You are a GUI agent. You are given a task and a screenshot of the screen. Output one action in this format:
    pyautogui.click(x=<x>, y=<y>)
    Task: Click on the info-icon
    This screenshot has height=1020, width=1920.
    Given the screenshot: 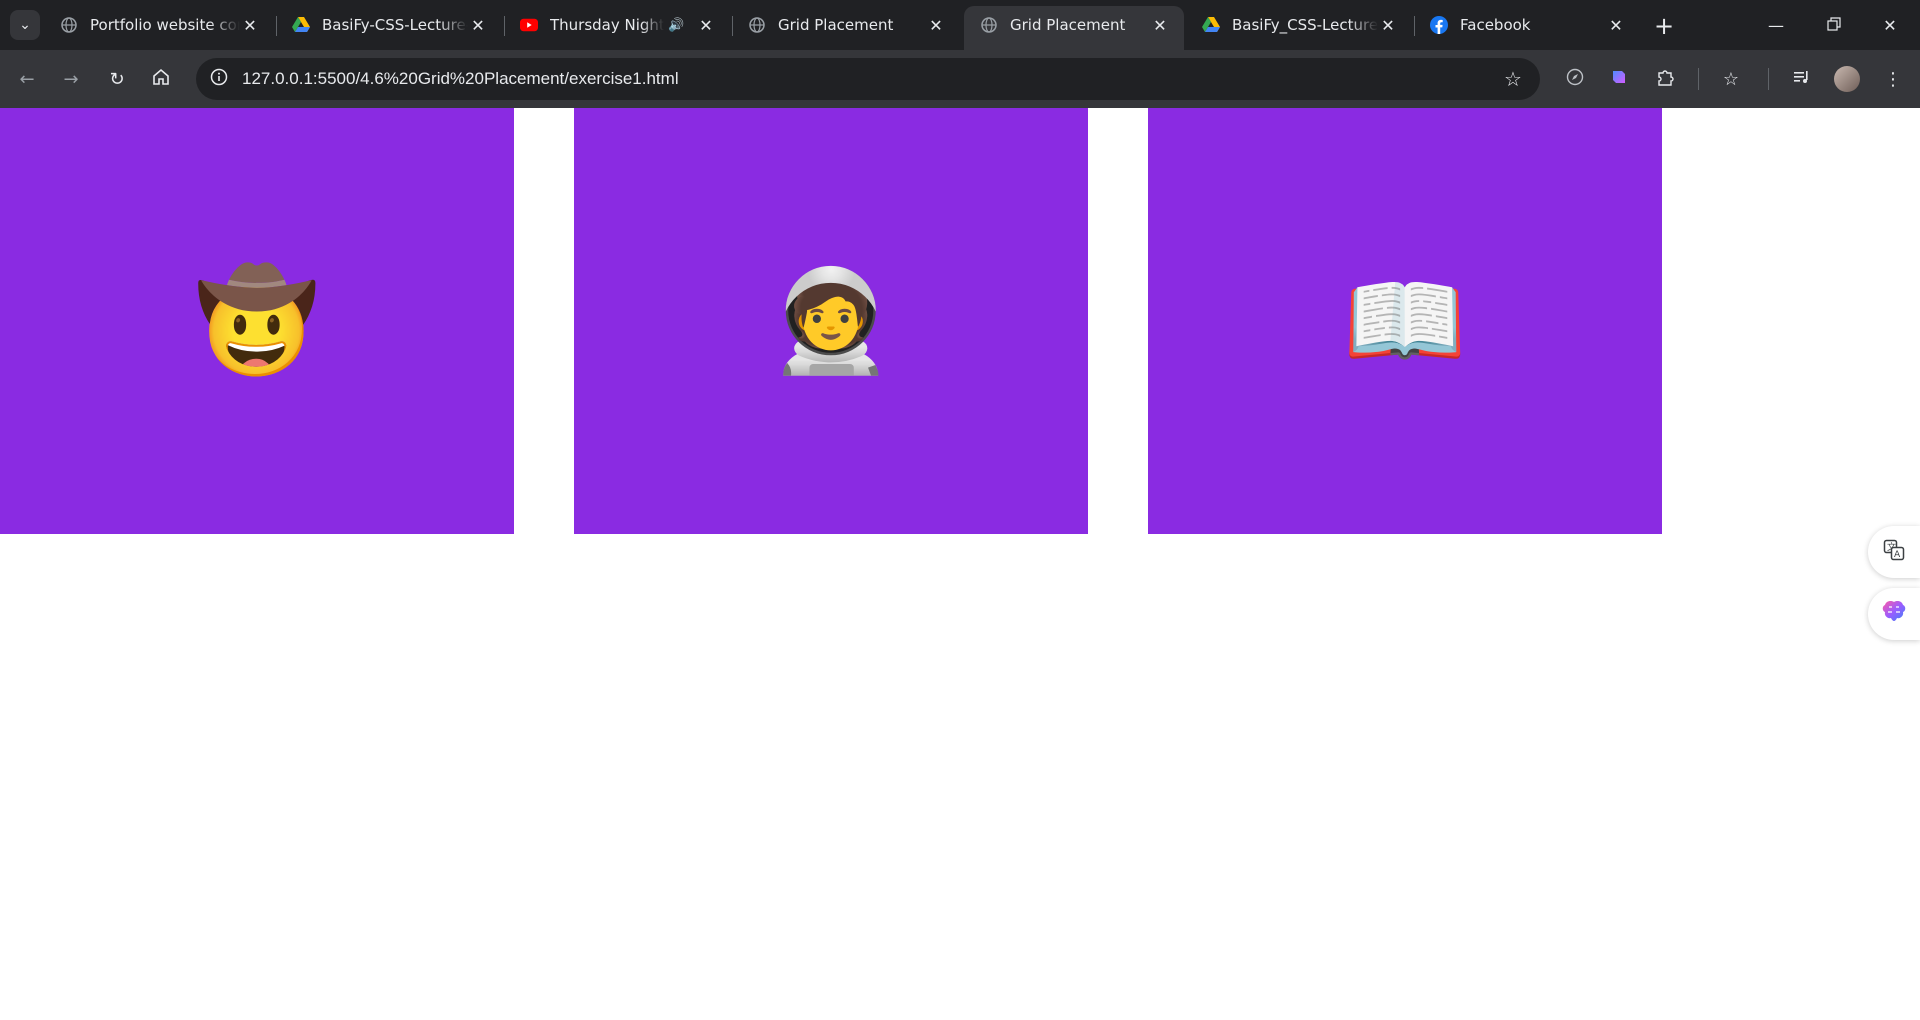 What is the action you would take?
    pyautogui.click(x=219, y=79)
    